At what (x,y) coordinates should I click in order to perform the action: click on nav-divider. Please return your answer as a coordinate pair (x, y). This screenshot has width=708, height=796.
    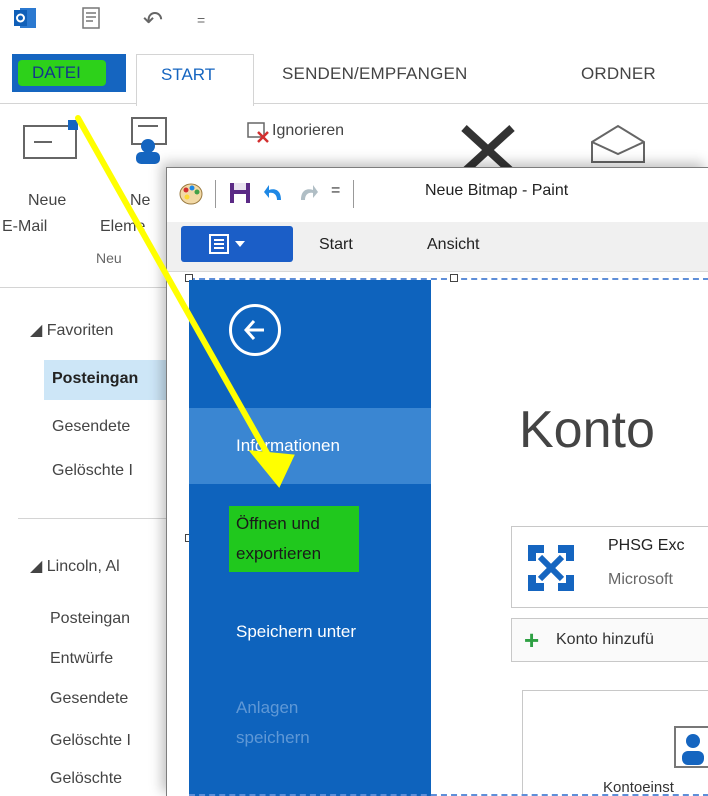
    Looking at the image, I should click on (93, 518).